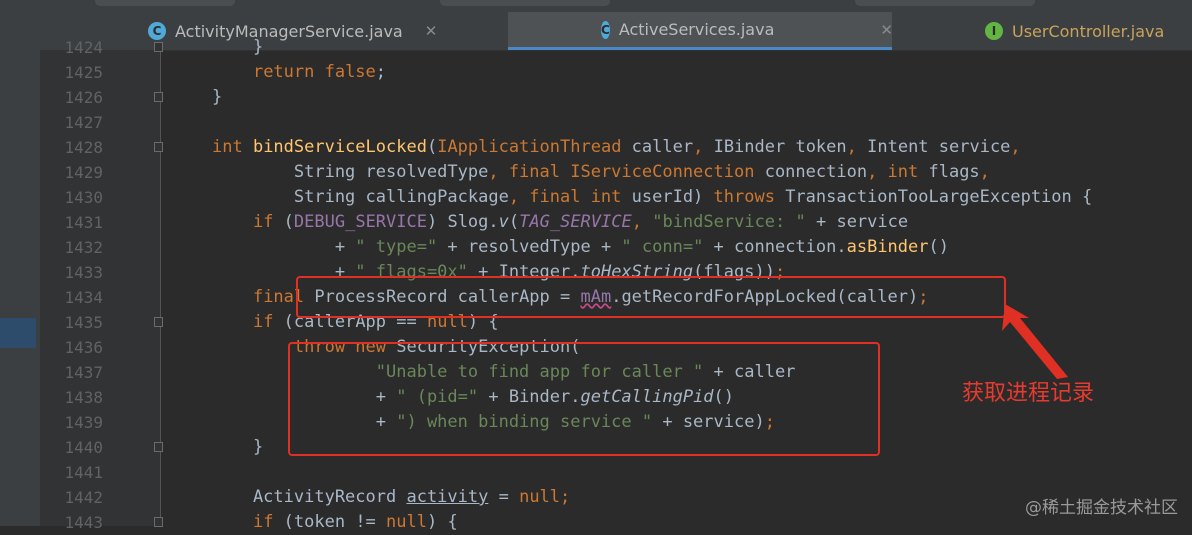 This screenshot has width=1192, height=535. Describe the element at coordinates (1028, 393) in the screenshot. I see `annotation-label: 获取进程记录` at that location.